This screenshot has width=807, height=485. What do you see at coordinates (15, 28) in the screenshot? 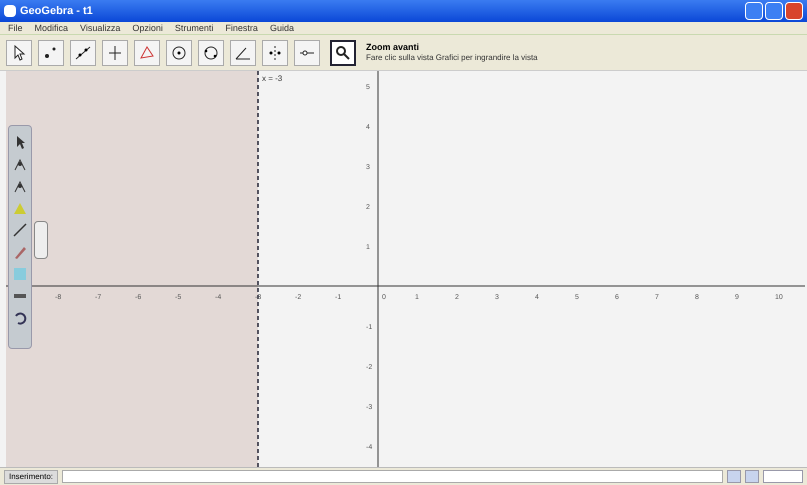
I see `menu-item: File` at bounding box center [15, 28].